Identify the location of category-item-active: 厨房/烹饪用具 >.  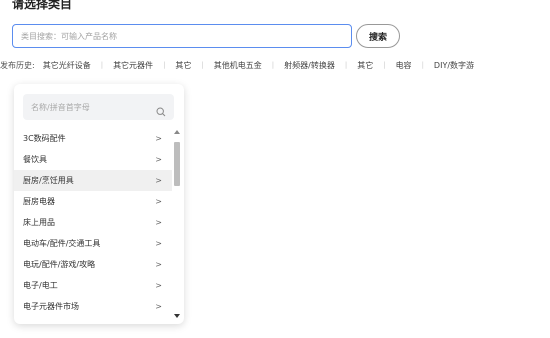
(93, 180).